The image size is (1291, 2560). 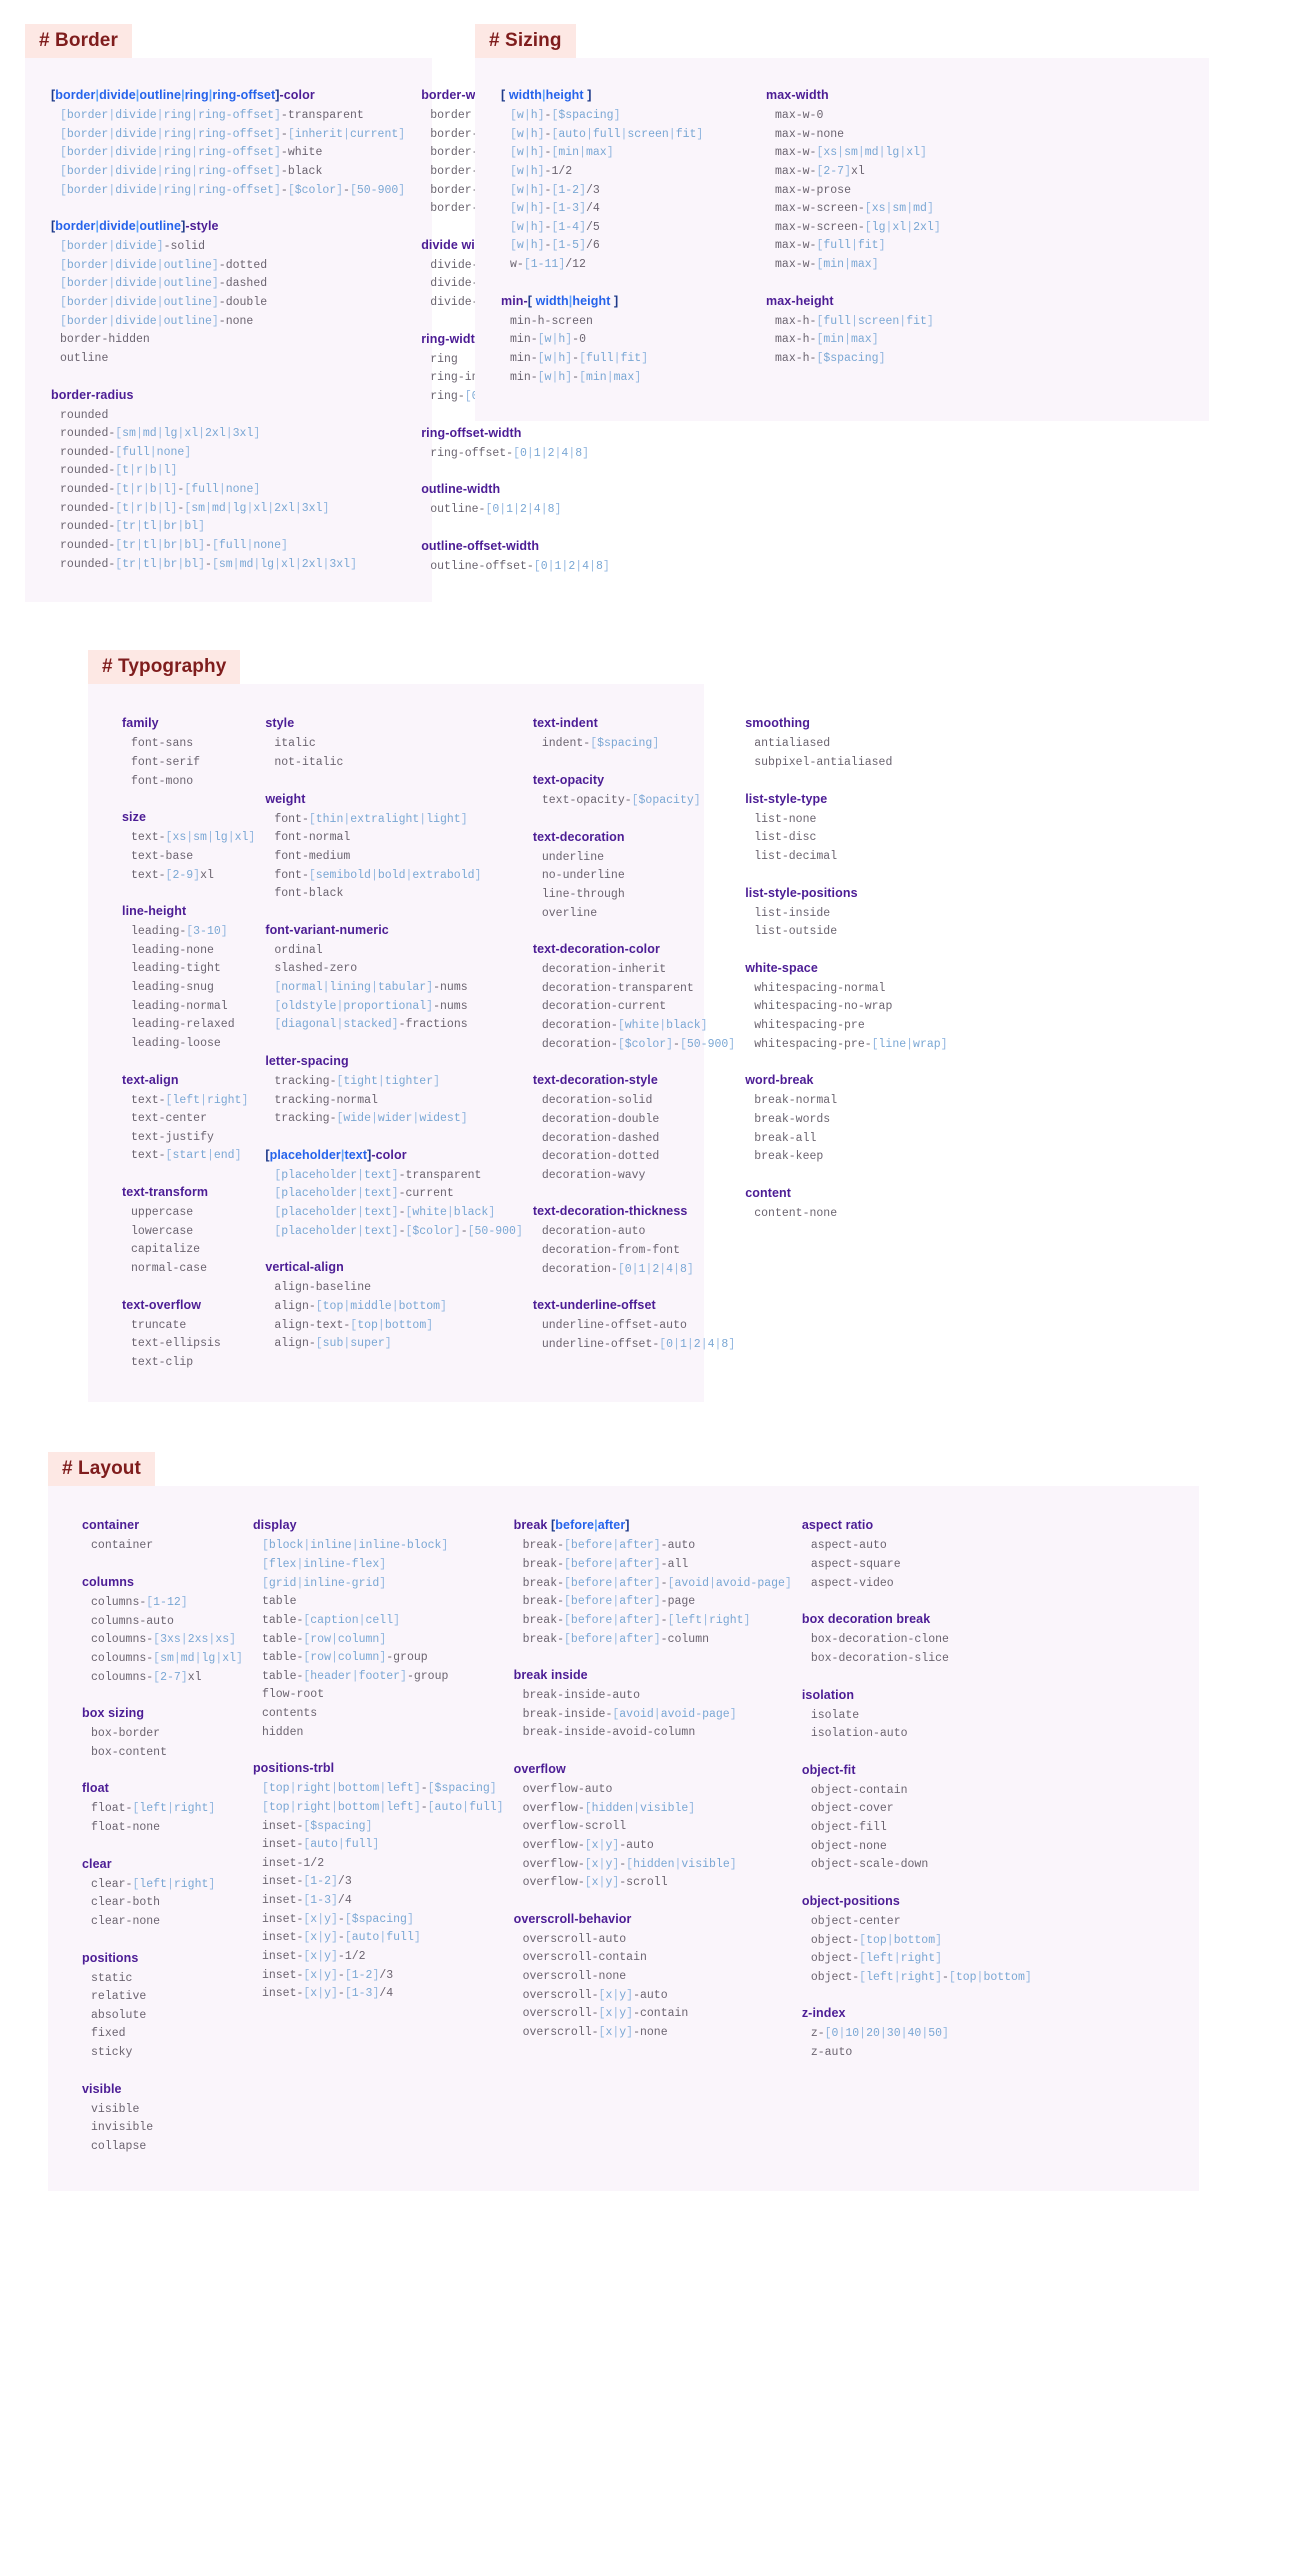 I want to click on utility-class-item: w-[1-11]/12, so click(x=628, y=265).